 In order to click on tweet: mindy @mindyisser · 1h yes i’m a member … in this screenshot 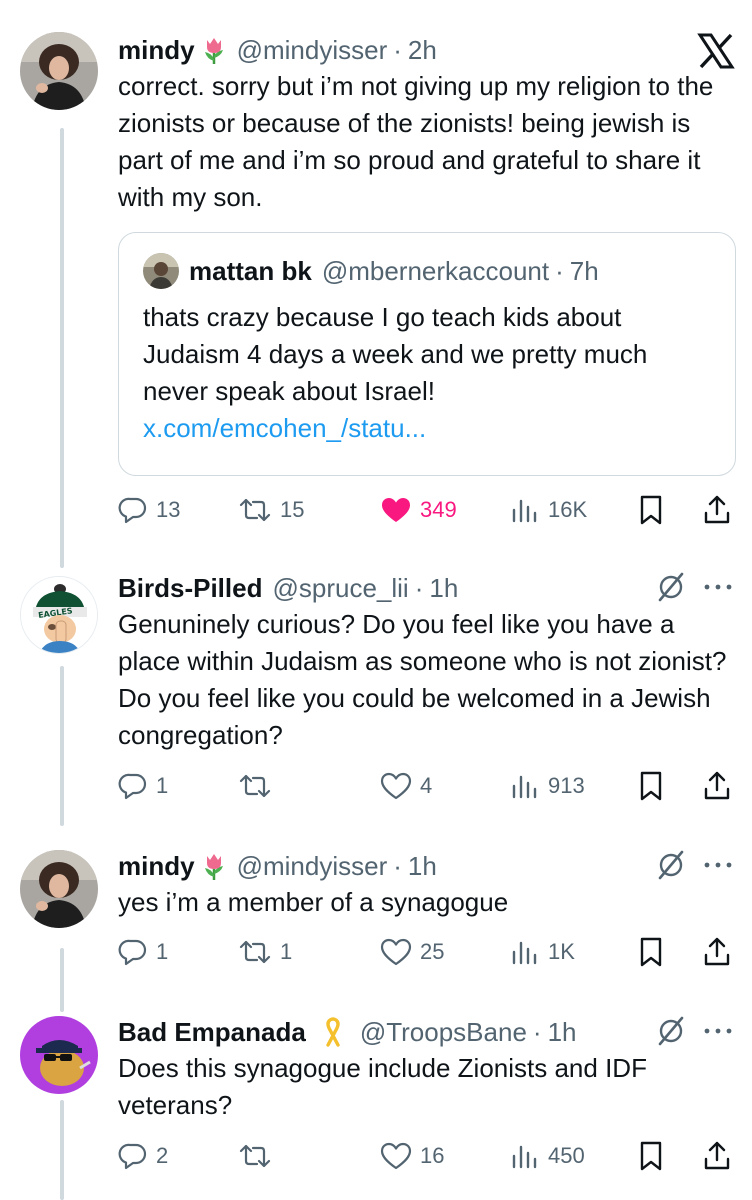, I will do `click(376, 920)`.